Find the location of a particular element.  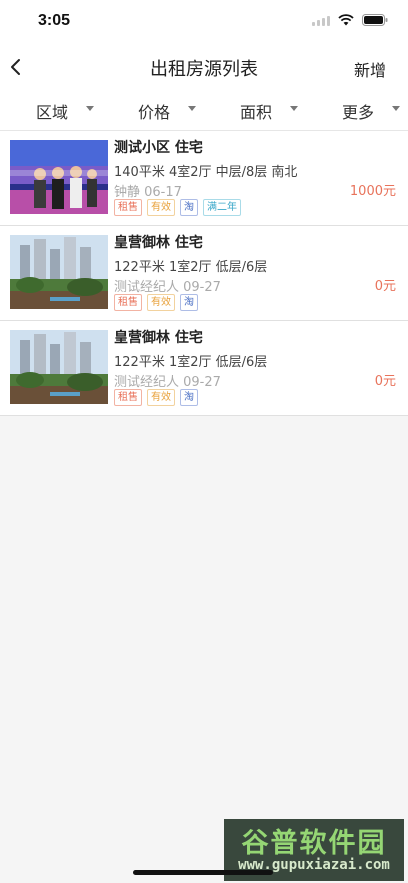

cellular-signal-icon is located at coordinates (321, 20).